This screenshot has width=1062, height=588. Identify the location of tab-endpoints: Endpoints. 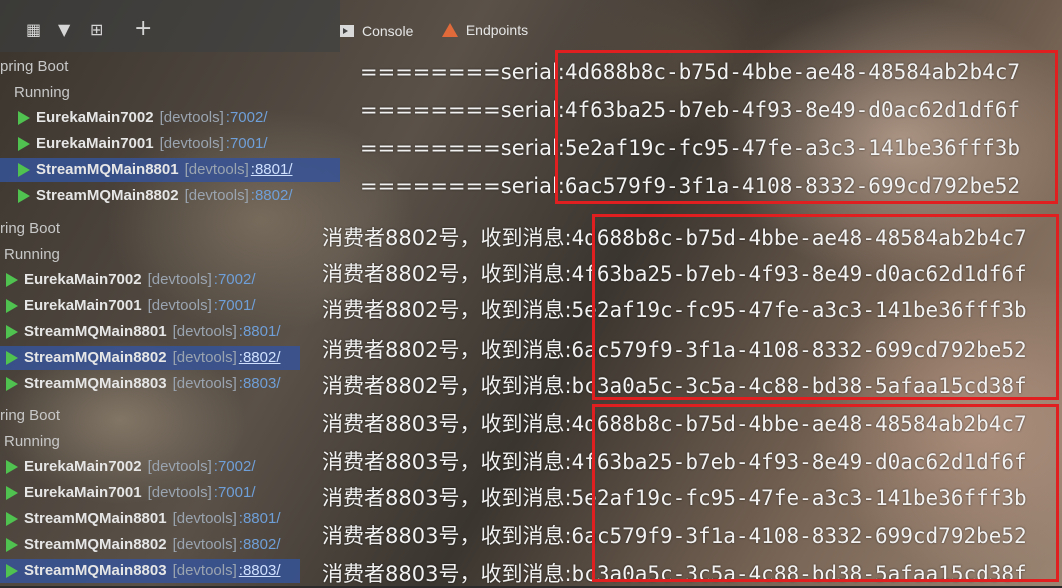
(485, 30).